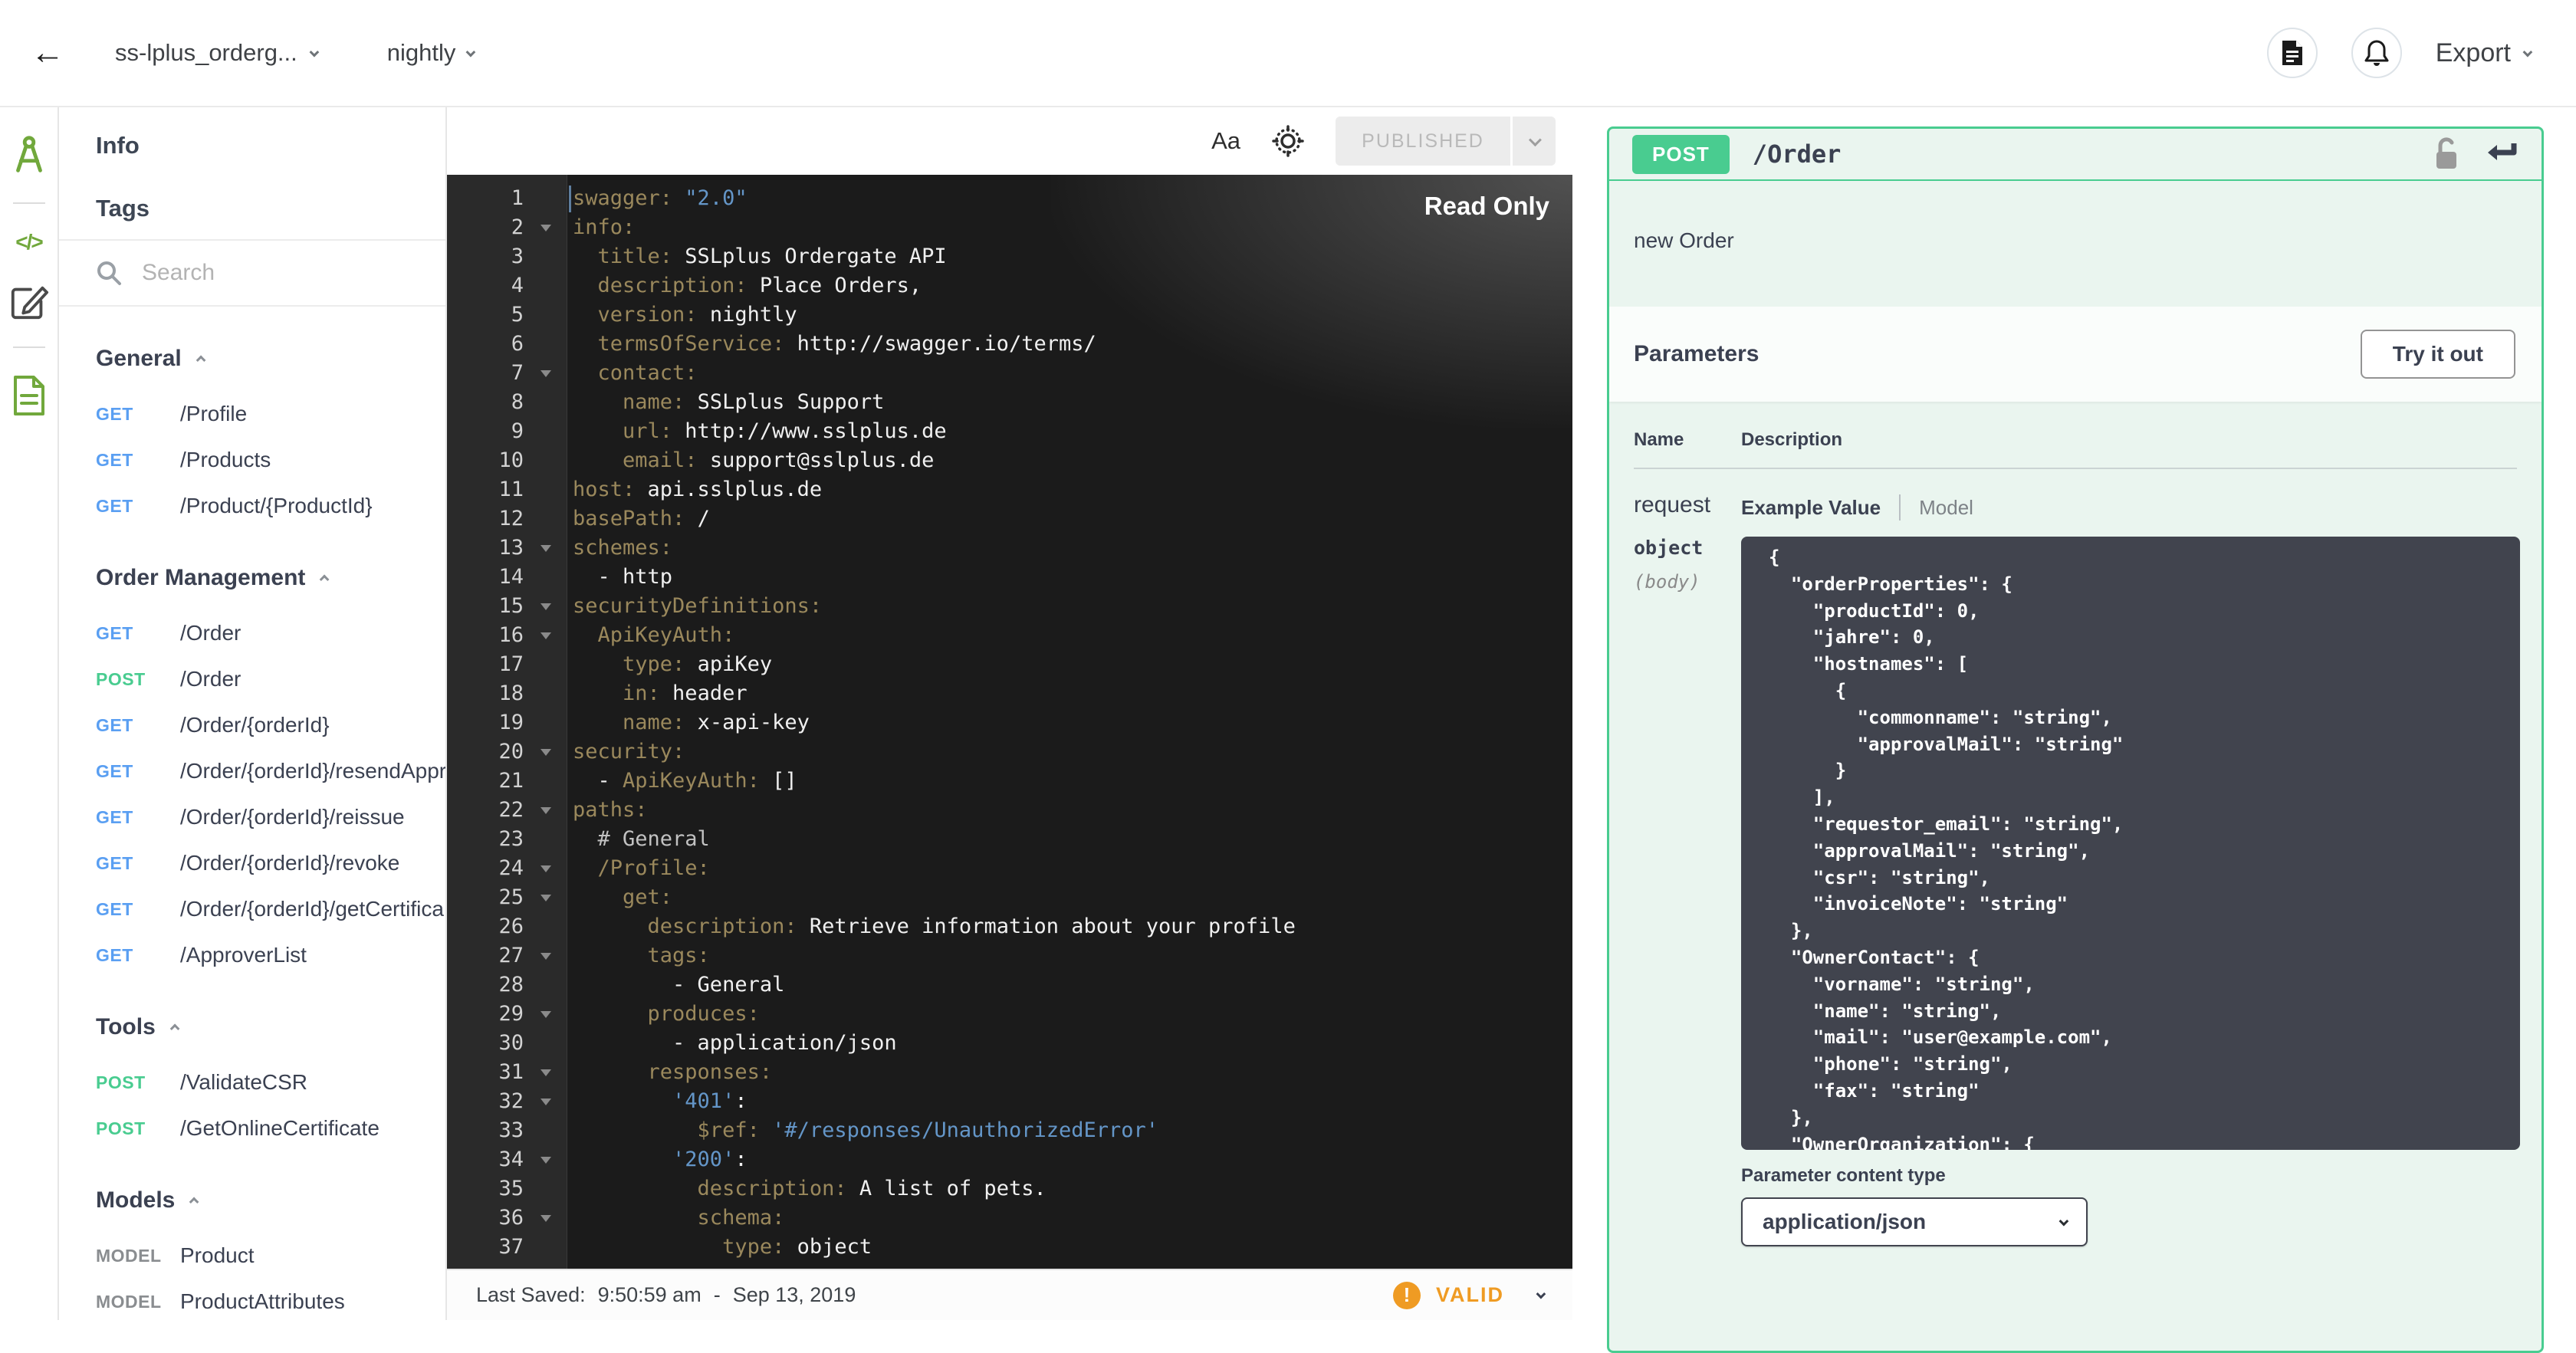 This screenshot has width=2576, height=1353. What do you see at coordinates (1918, 904) in the screenshot?
I see `example-json-line: "invoiceNote": "string"` at bounding box center [1918, 904].